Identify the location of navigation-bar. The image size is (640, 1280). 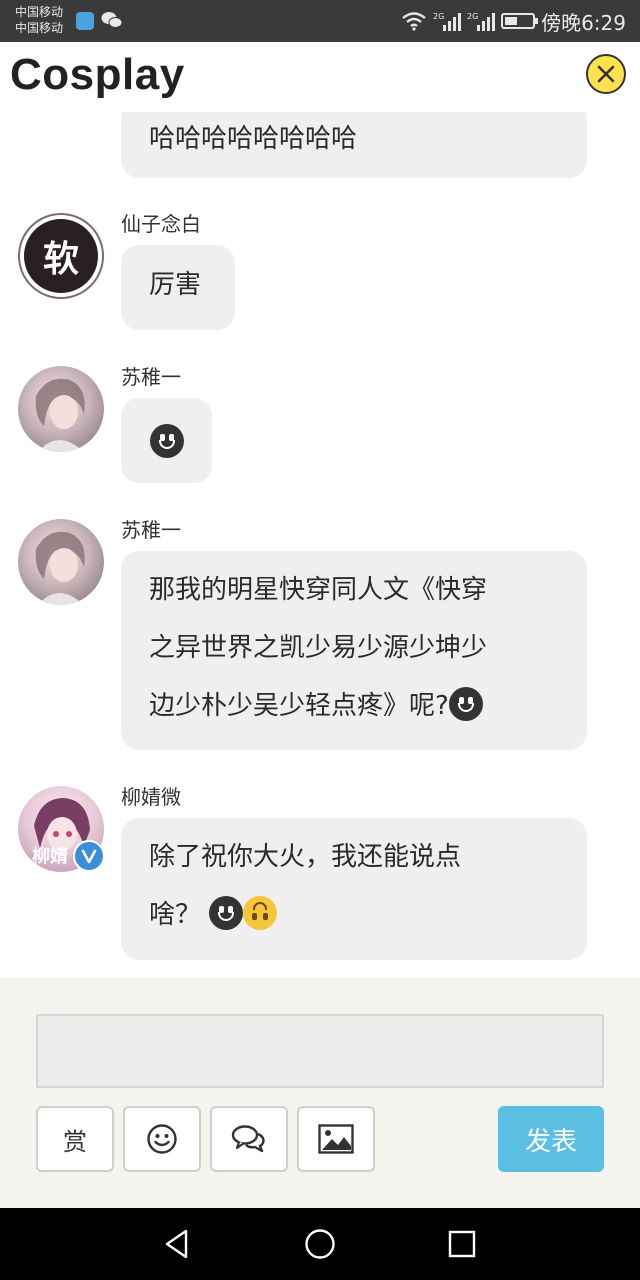
(320, 1244).